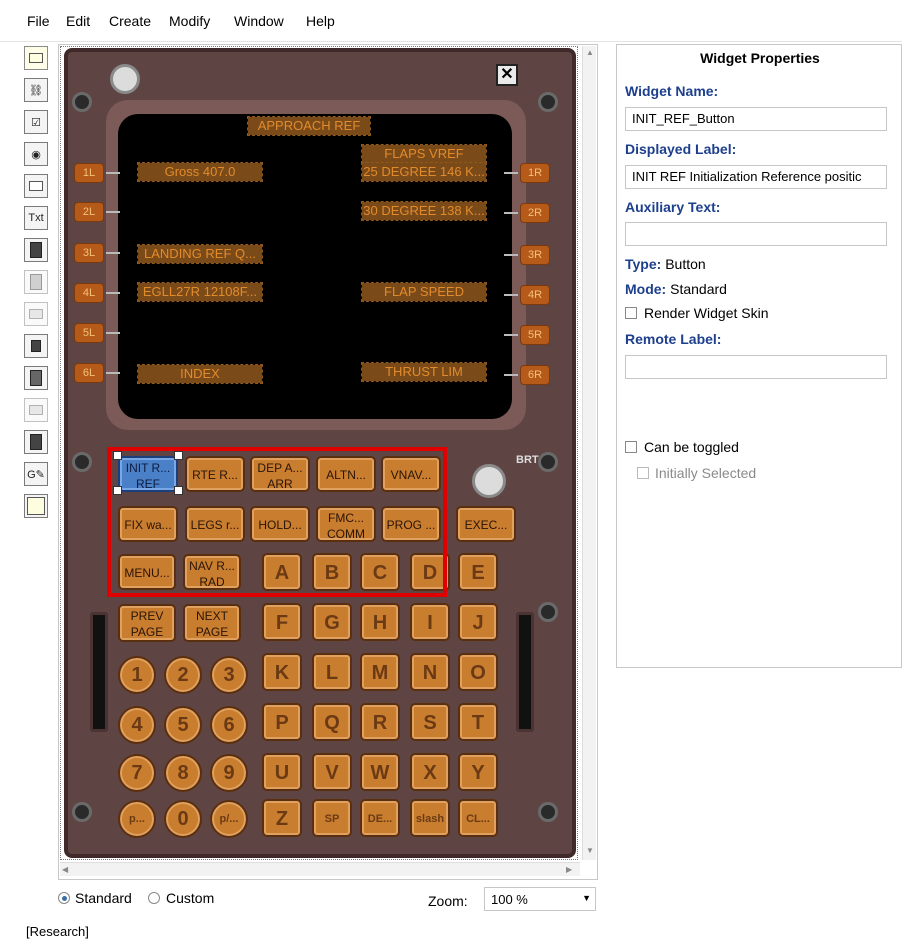  Describe the element at coordinates (200, 172) in the screenshot. I see `screen-left-line-1: Gross 407.0` at that location.